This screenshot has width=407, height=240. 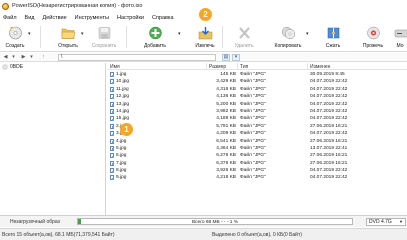 I want to click on file-row: 8.jpg 3,926 KB Файл "JPG" 04.07.2019 22:42, so click(x=257, y=170).